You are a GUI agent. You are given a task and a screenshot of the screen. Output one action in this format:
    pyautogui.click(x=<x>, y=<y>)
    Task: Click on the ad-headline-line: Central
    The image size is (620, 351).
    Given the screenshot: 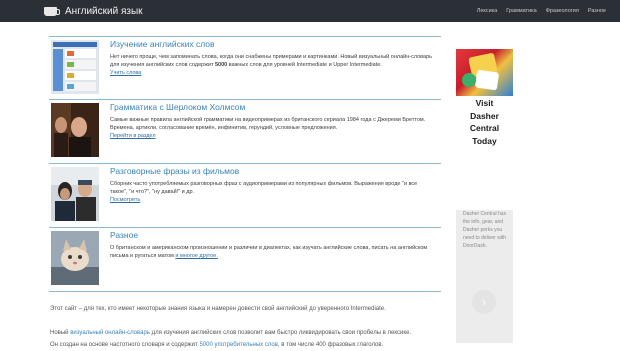 What is the action you would take?
    pyautogui.click(x=484, y=128)
    